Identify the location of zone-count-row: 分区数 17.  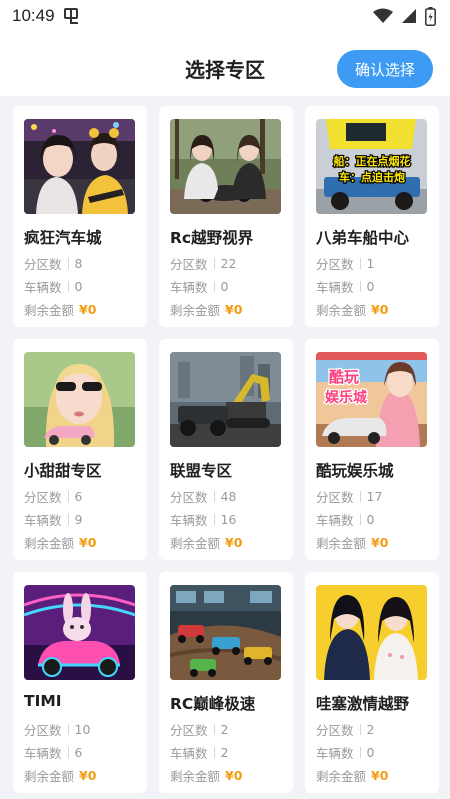
(349, 496).